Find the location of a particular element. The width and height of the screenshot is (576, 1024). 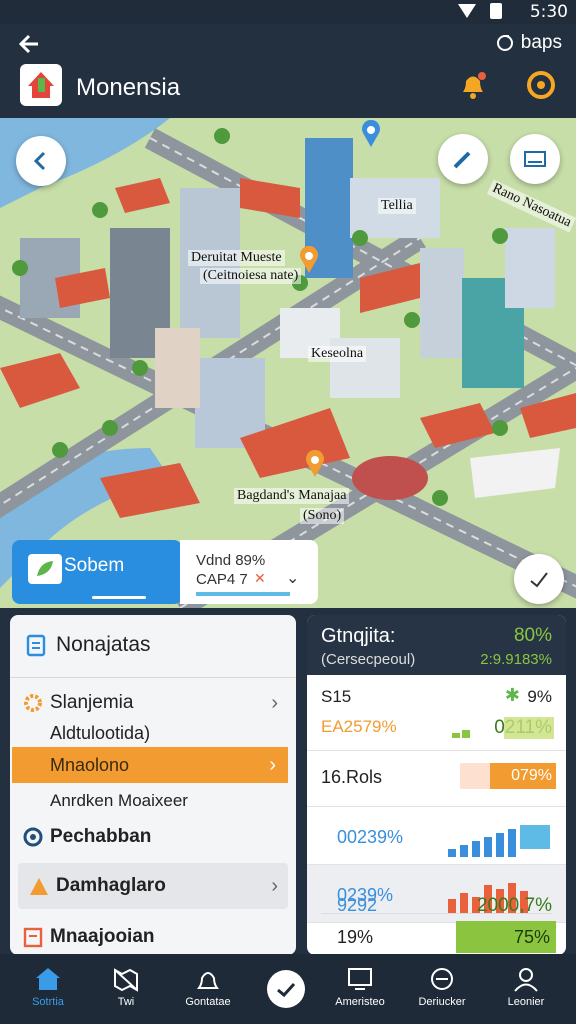

nav-label: Sotrtia is located at coordinates (48, 1002).